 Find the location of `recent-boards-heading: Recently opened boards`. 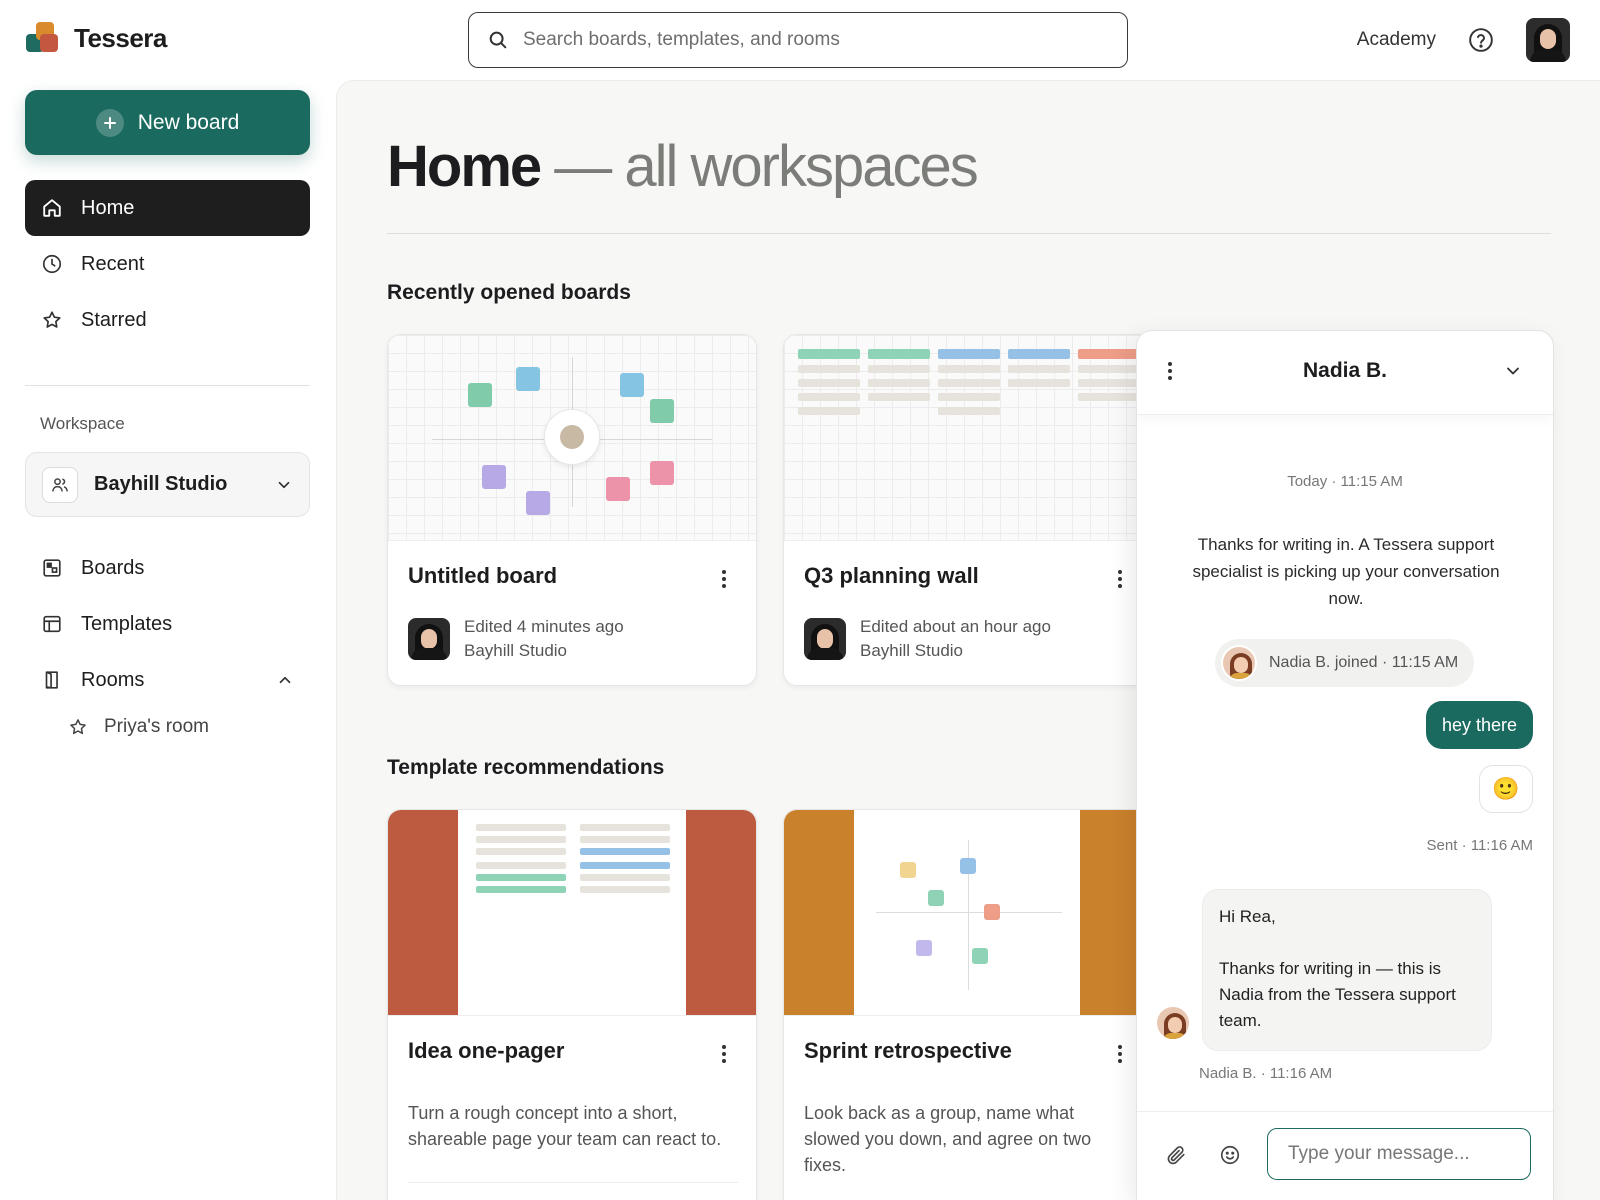

recent-boards-heading: Recently opened boards is located at coordinates (509, 292).